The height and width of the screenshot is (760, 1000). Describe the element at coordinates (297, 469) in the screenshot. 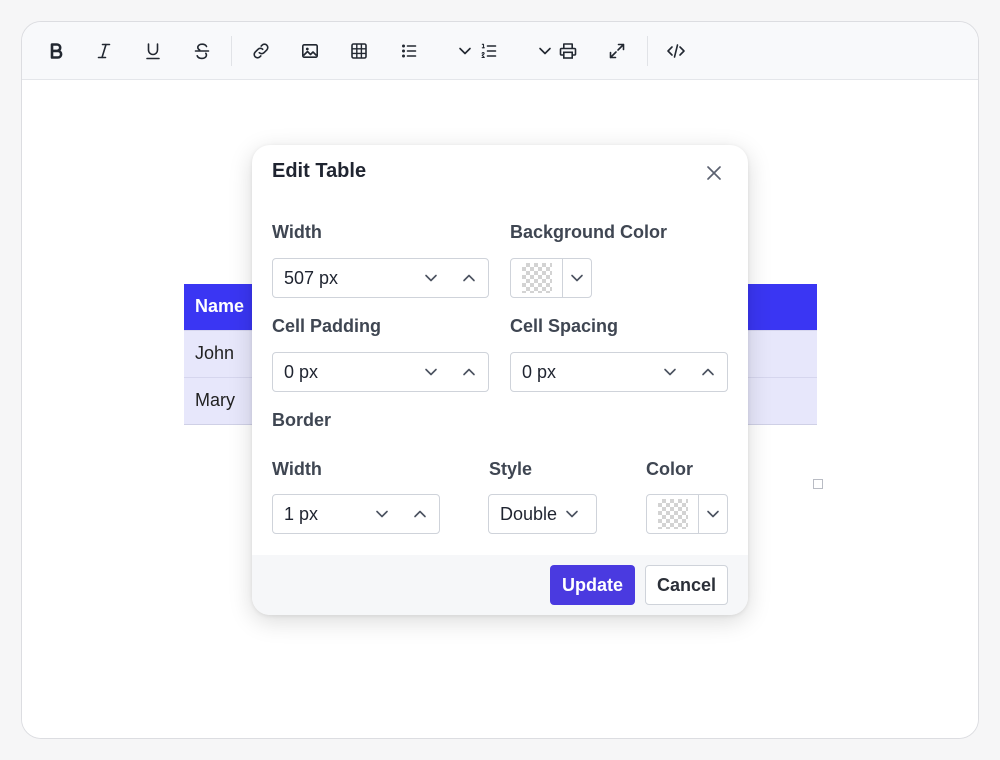

I see `border-width-label: Width` at that location.